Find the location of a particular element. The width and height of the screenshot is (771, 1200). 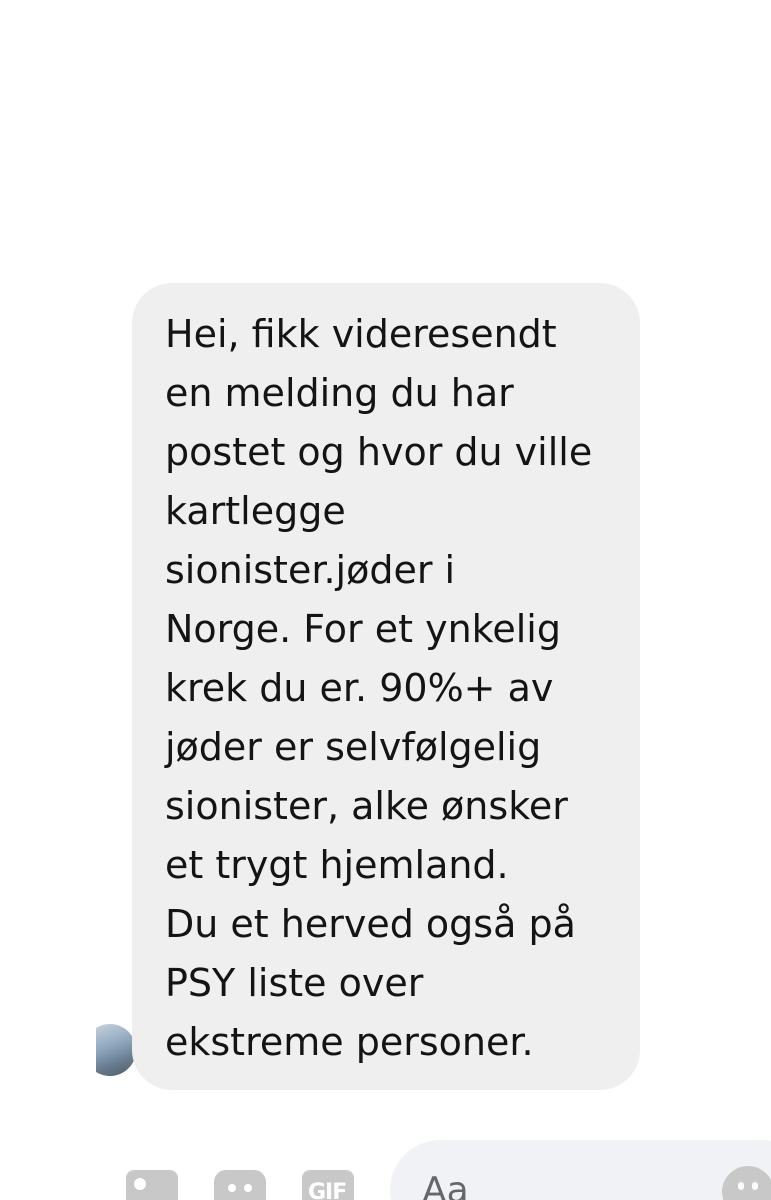

message-line: jøder er selvfølgelig is located at coordinates (353, 747).